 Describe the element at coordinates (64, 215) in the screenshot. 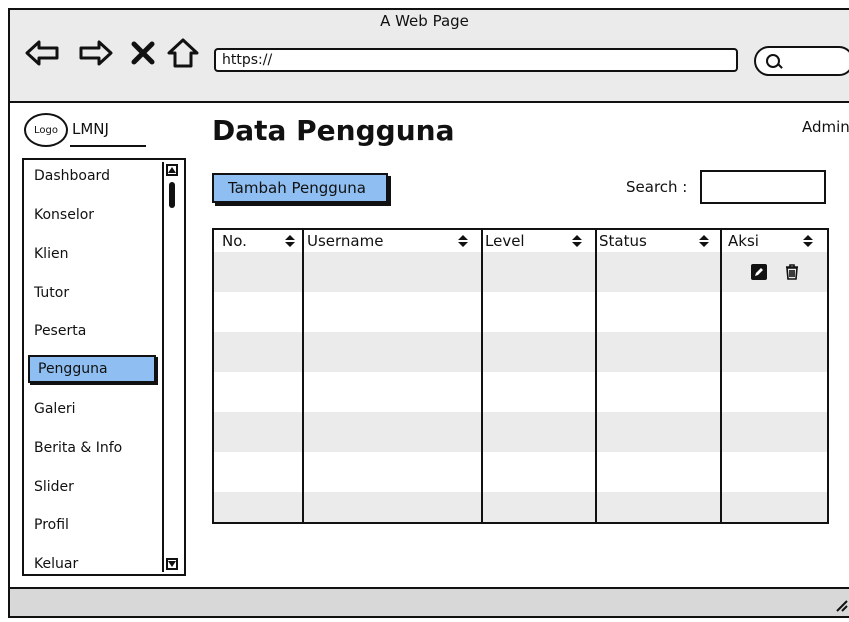

I see `sidebar-item-konselor: Konselor` at that location.